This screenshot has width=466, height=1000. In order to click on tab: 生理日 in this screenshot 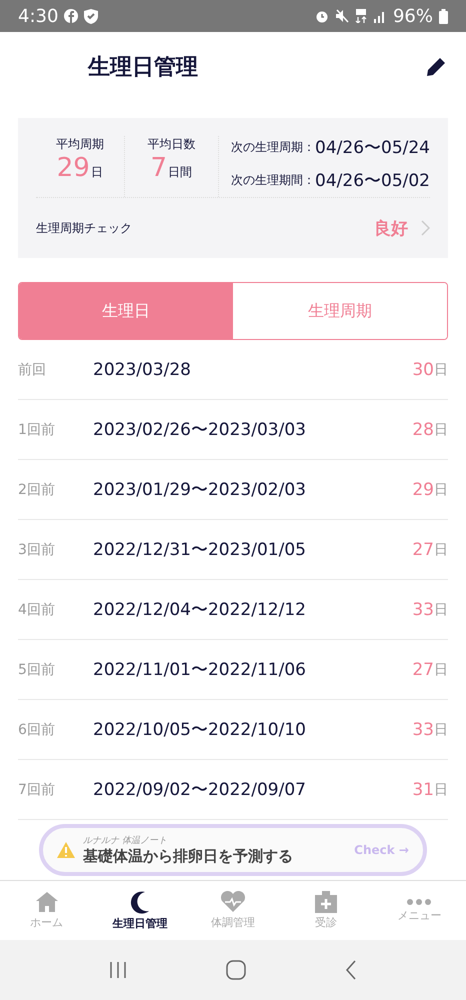, I will do `click(126, 311)`.